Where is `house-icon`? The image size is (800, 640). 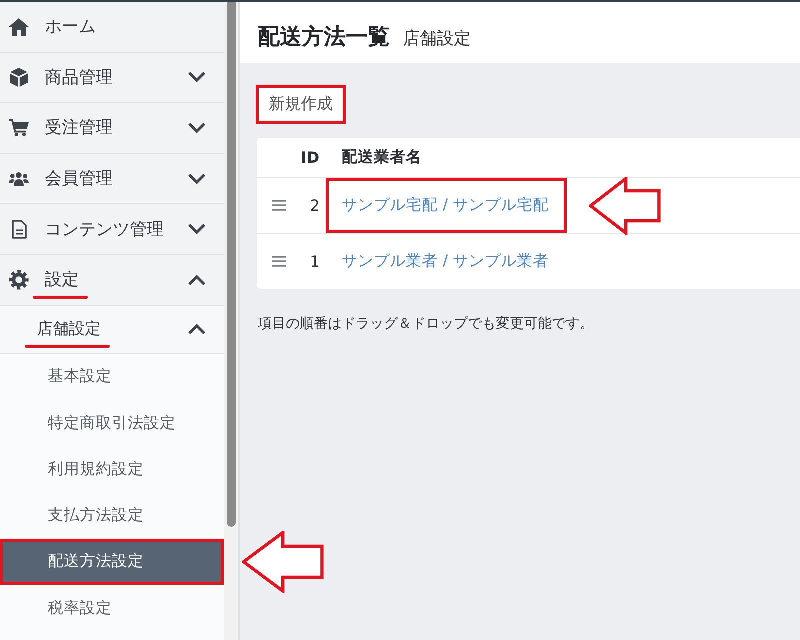
house-icon is located at coordinates (19, 27).